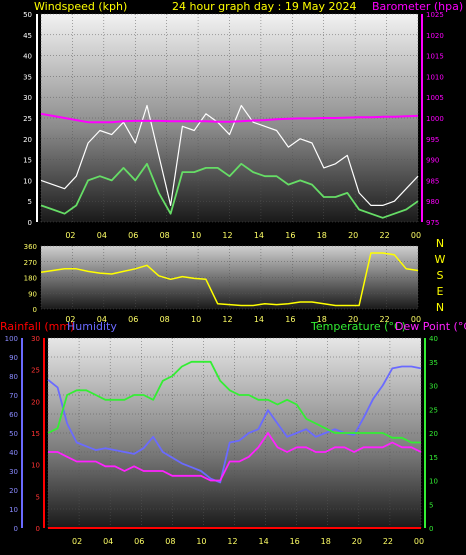  What do you see at coordinates (440, 291) in the screenshot?
I see `compass-label: E` at bounding box center [440, 291].